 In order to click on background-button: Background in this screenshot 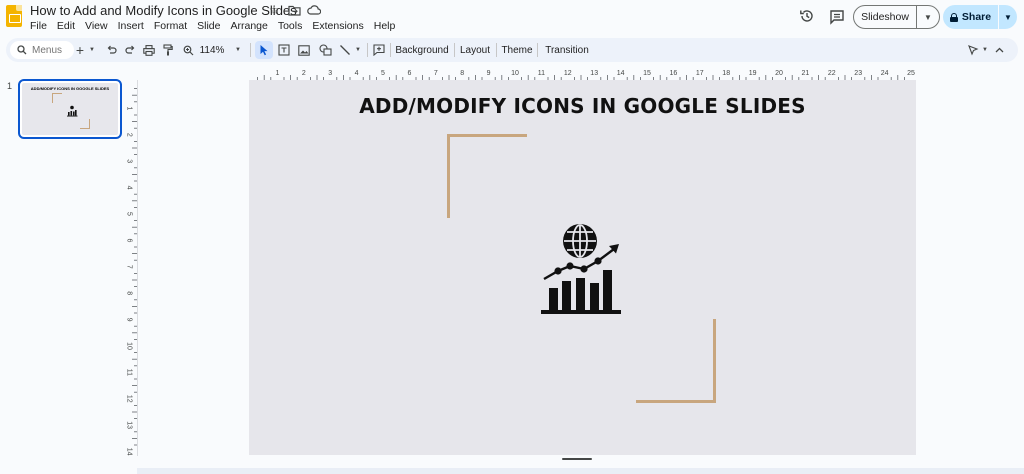, I will do `click(422, 50)`.